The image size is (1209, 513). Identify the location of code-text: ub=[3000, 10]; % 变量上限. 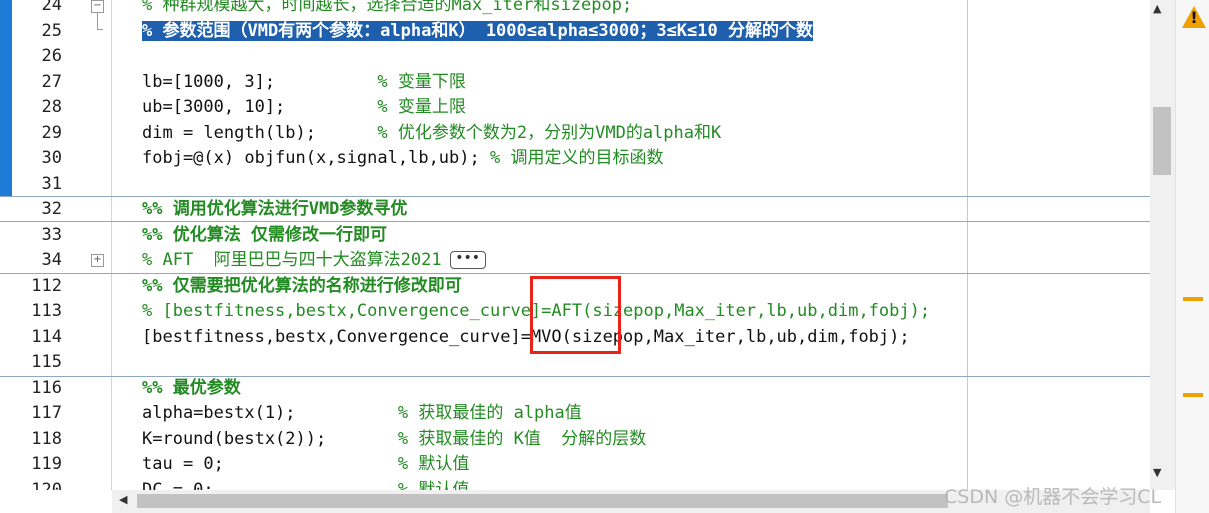
(304, 108).